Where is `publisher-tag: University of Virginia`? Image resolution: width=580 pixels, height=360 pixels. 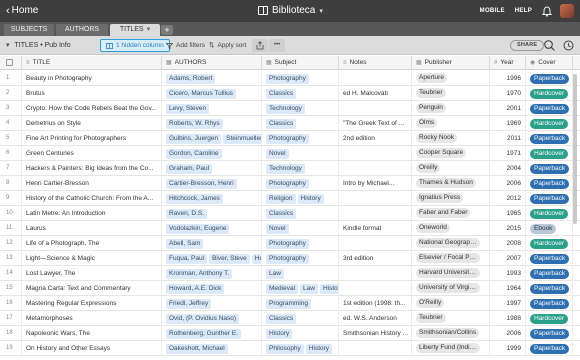 publisher-tag: University of Virginia is located at coordinates (448, 288).